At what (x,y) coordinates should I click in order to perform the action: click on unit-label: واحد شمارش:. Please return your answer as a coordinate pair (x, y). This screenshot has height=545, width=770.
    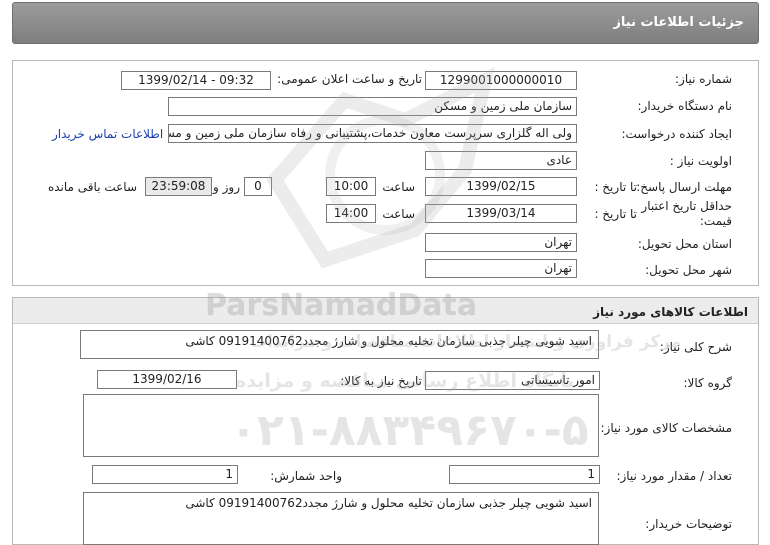
    Looking at the image, I should click on (306, 476).